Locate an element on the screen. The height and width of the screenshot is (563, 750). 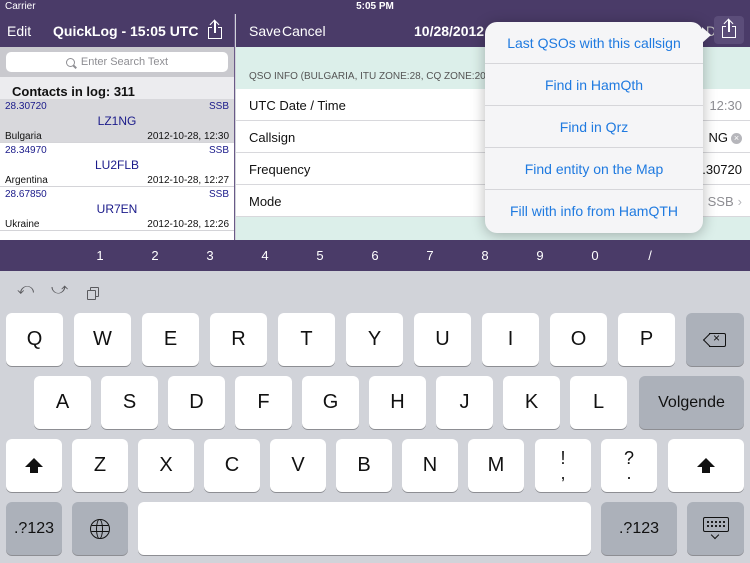
numbers-key-left: .?123 is located at coordinates (34, 528).